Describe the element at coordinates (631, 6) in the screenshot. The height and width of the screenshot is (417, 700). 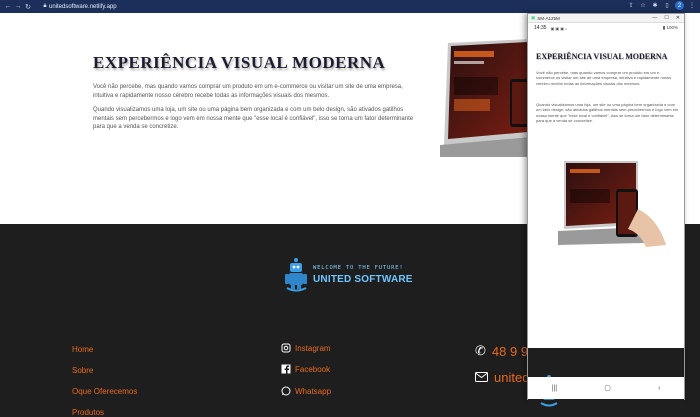
I see `share-icon: ⇪` at that location.